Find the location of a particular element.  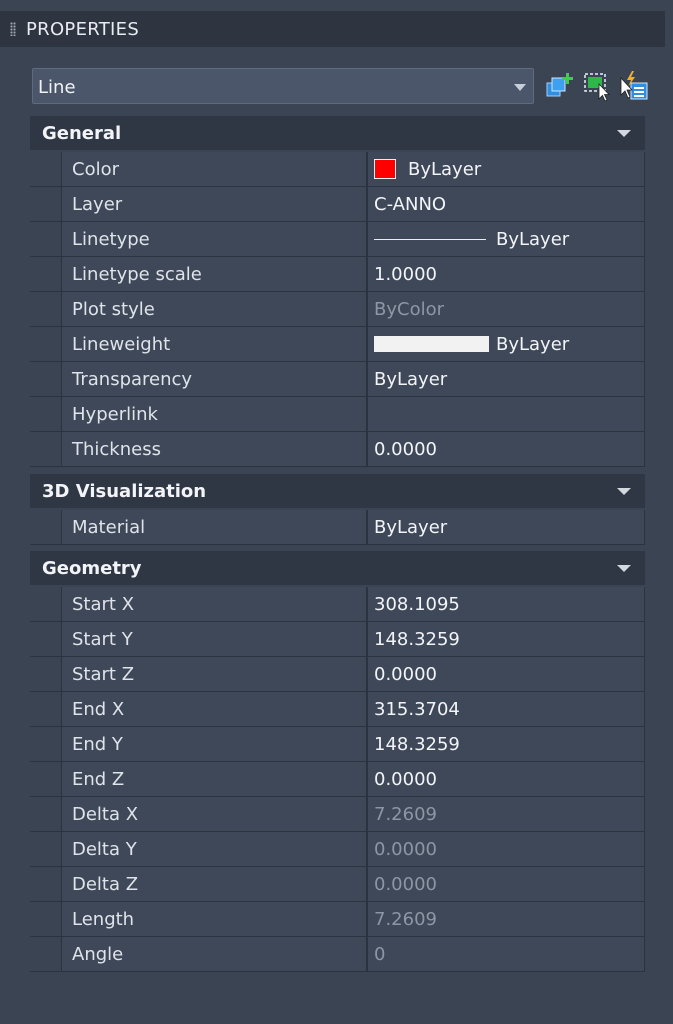

property-row-layer: Layer C-ANNO is located at coordinates (337, 204).